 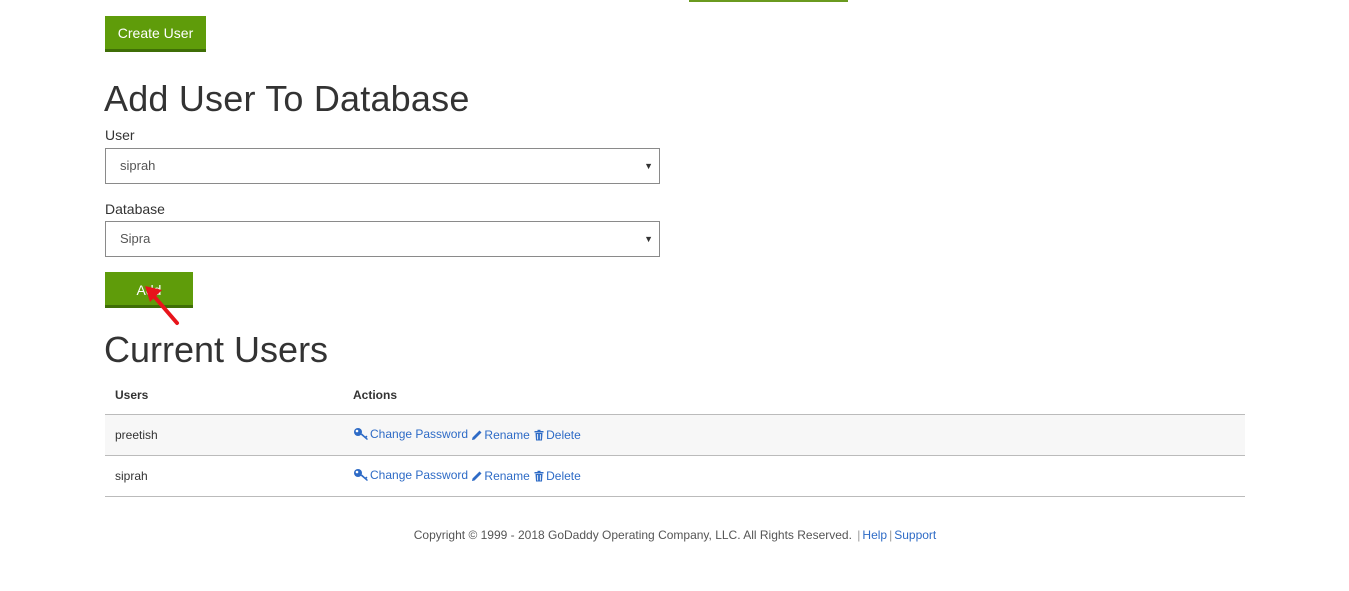 What do you see at coordinates (382, 239) in the screenshot?
I see `database-select: Sipra ▼` at bounding box center [382, 239].